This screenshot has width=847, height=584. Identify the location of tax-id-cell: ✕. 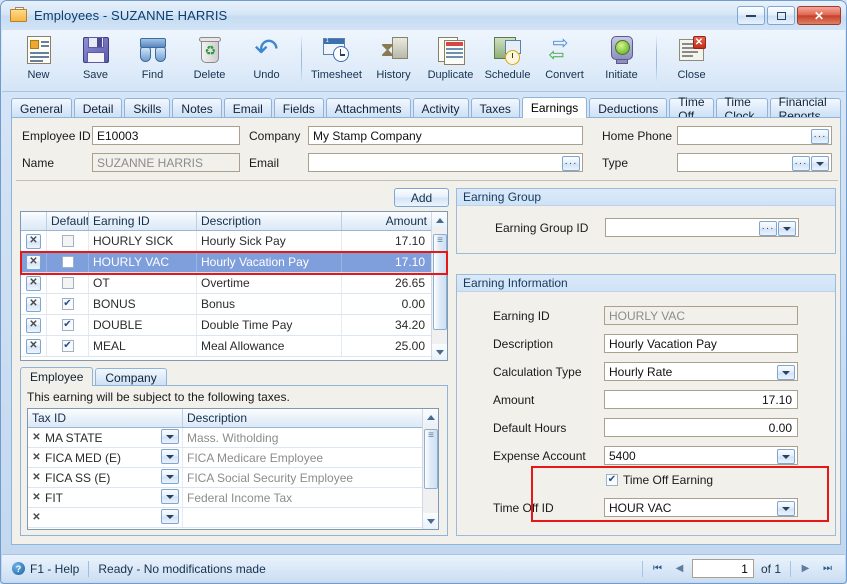
(105, 517).